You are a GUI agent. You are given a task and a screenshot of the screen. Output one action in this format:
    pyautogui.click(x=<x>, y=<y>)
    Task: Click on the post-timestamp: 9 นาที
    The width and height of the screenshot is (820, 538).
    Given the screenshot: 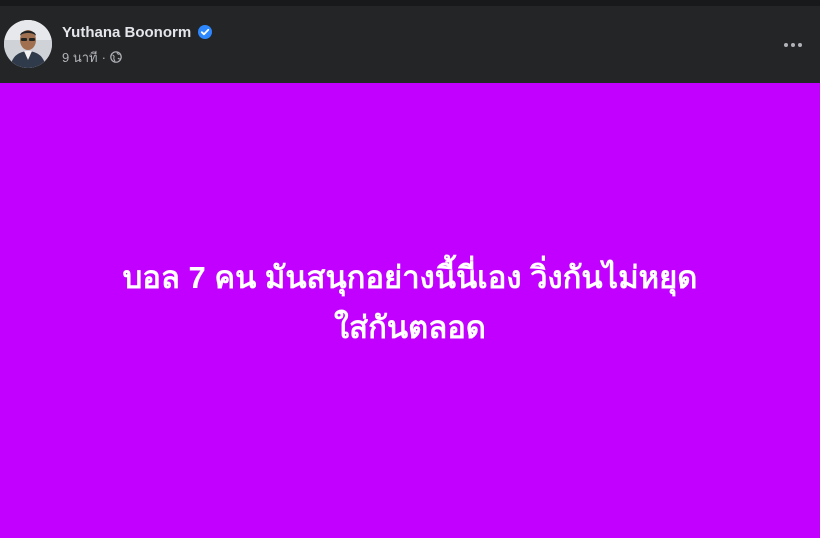 What is the action you would take?
    pyautogui.click(x=80, y=57)
    